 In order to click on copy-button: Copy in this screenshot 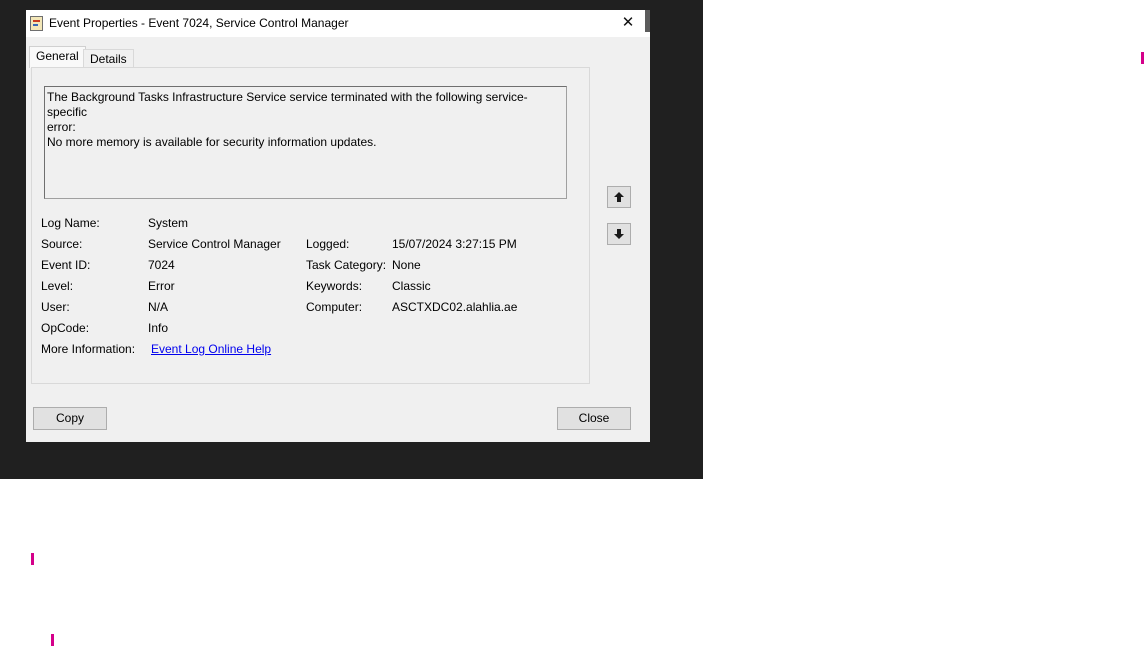, I will do `click(70, 418)`.